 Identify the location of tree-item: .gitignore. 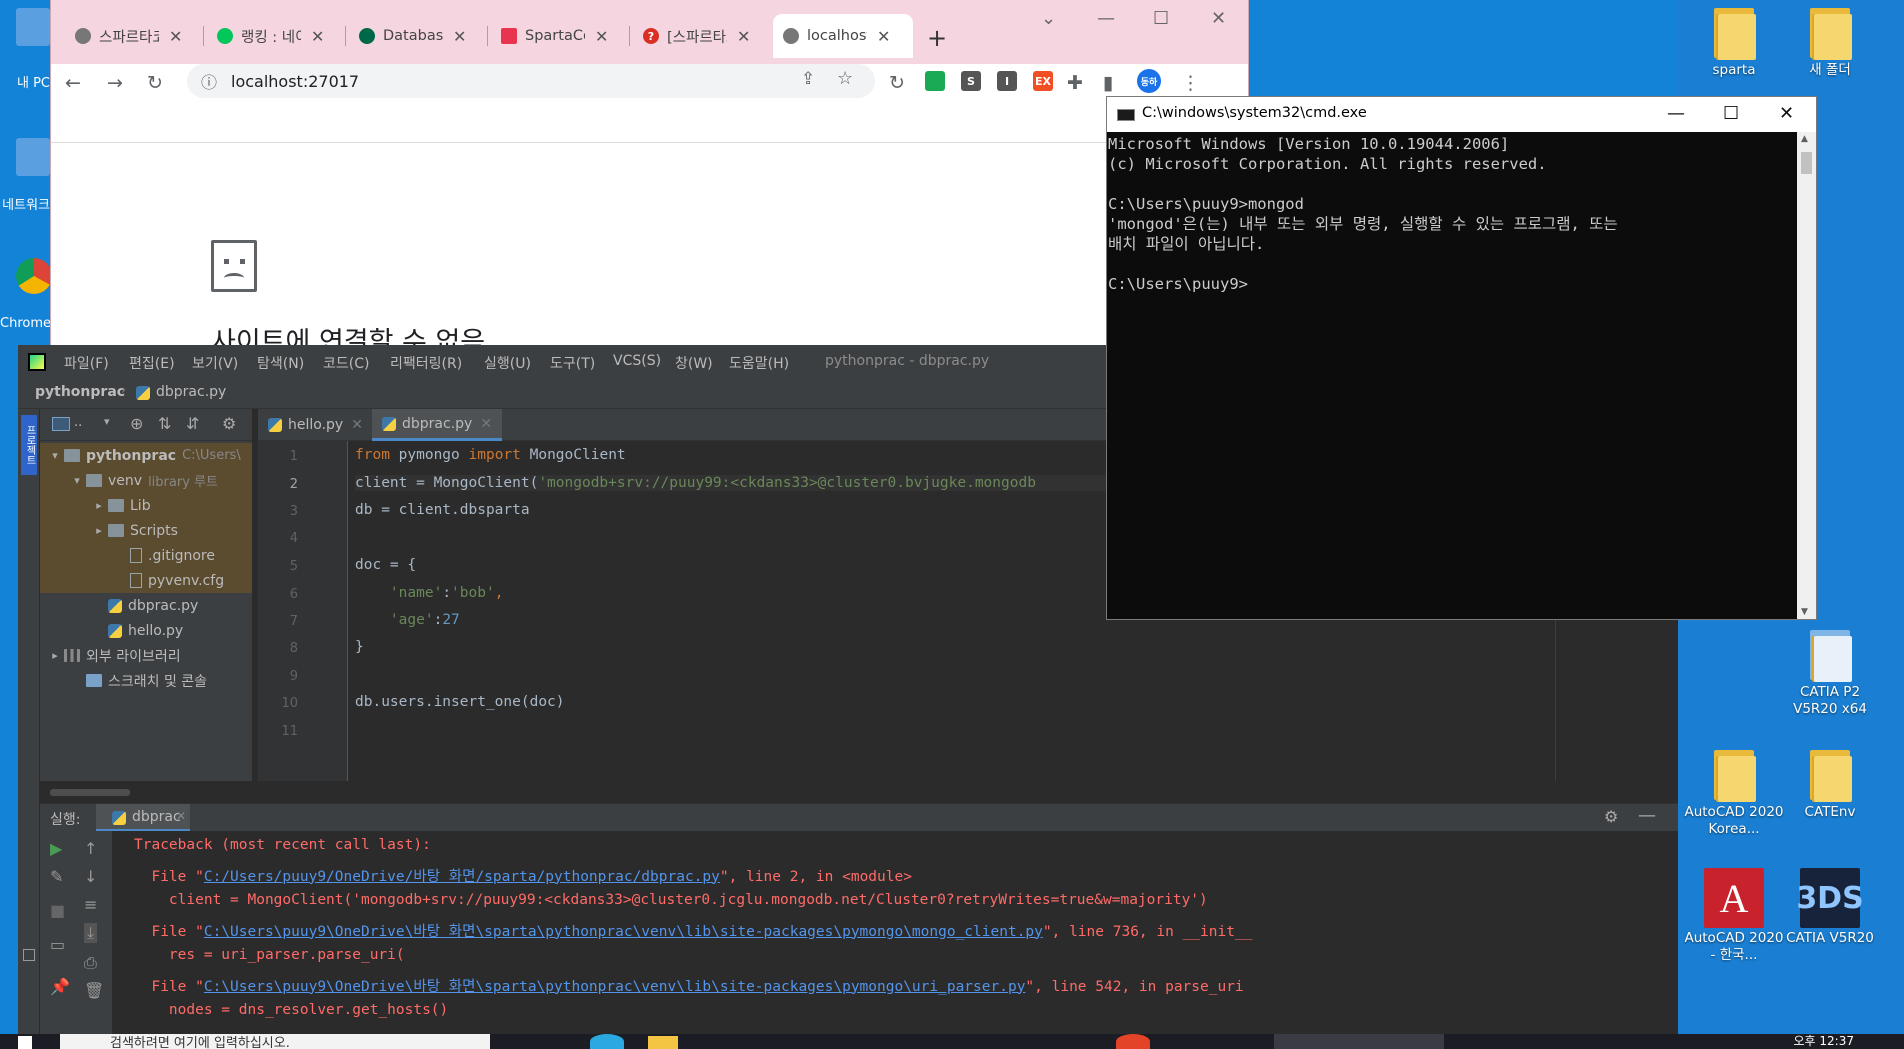
(146, 555).